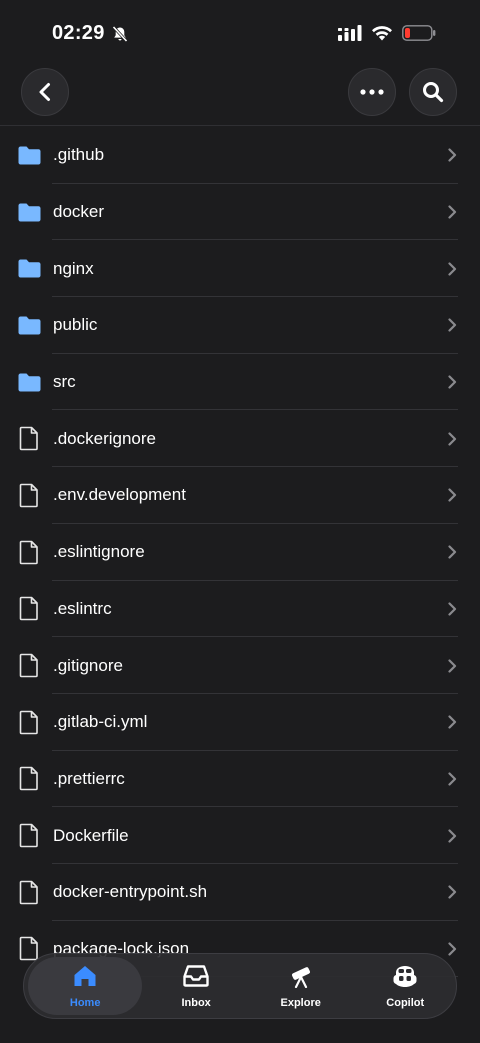  I want to click on file-name: docker-entrypoint.sh, so click(130, 892).